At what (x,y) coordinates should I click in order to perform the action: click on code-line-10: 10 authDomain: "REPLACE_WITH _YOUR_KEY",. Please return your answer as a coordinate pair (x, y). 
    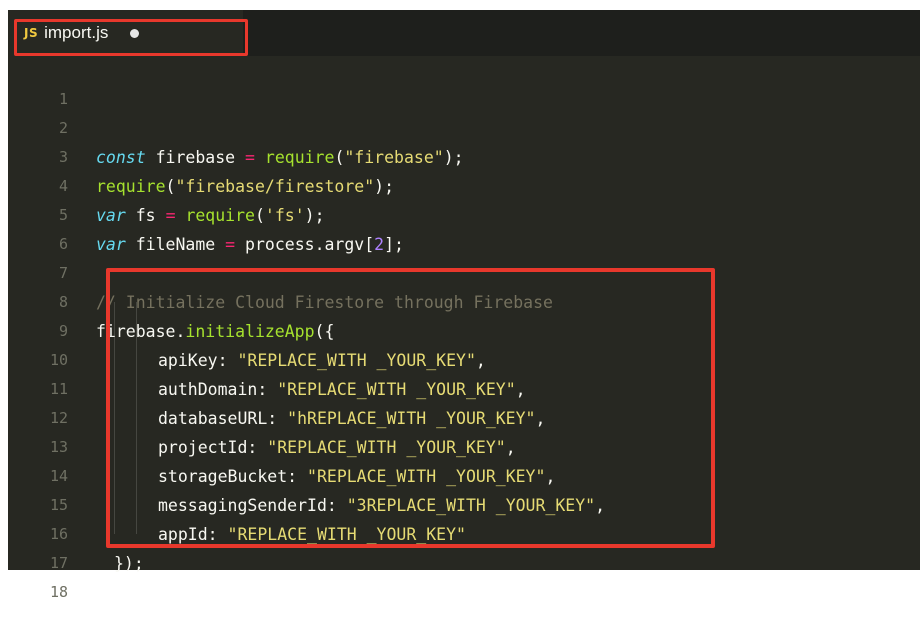
    Looking at the image, I should click on (464, 358).